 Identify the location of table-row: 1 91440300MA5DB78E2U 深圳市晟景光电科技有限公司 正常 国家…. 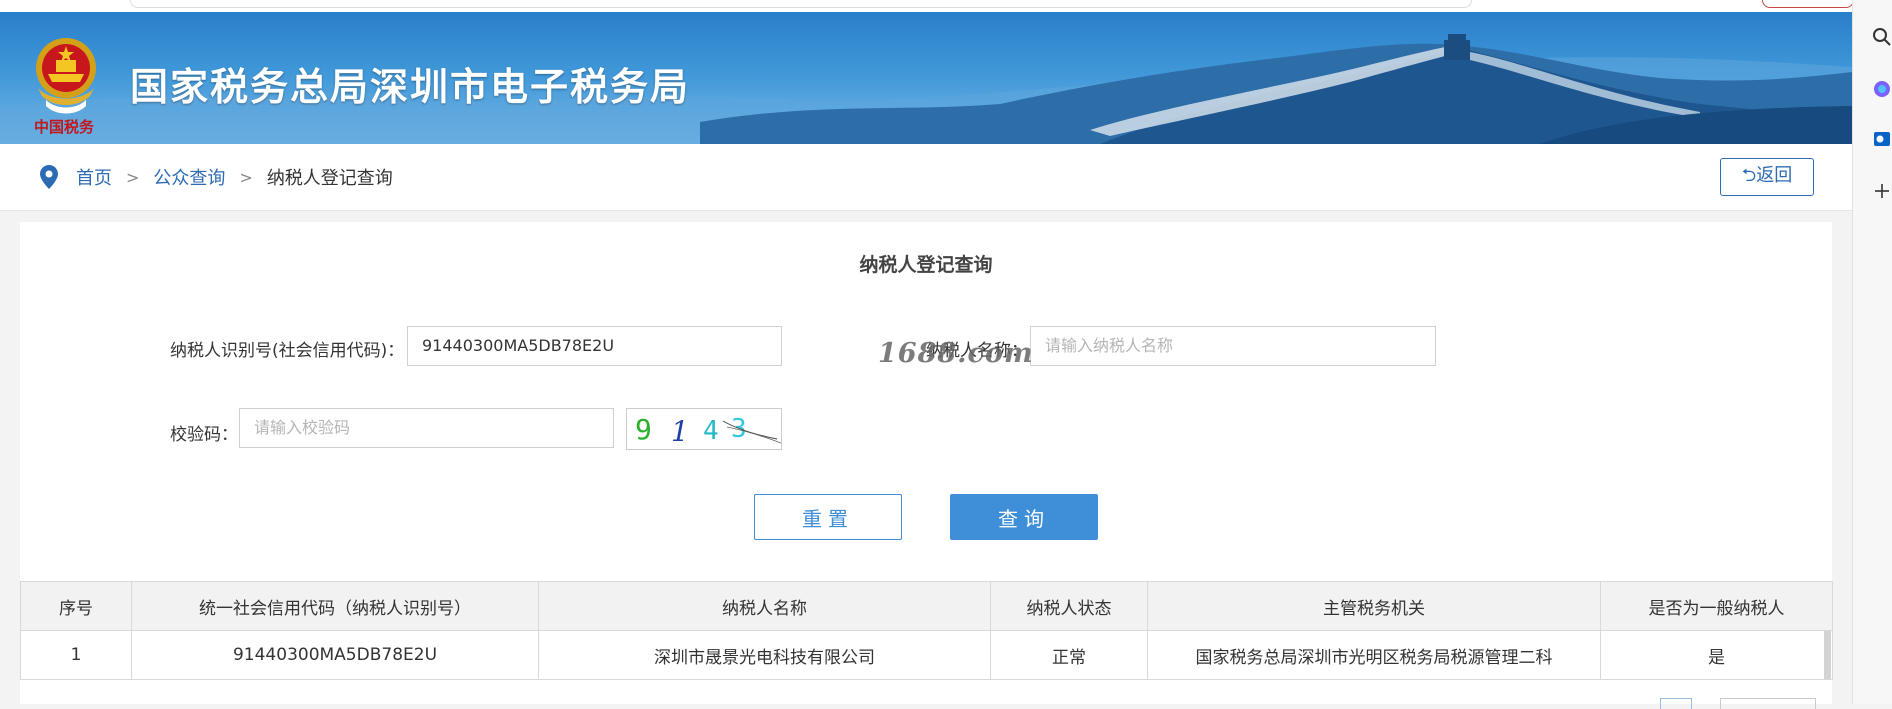
(926, 655).